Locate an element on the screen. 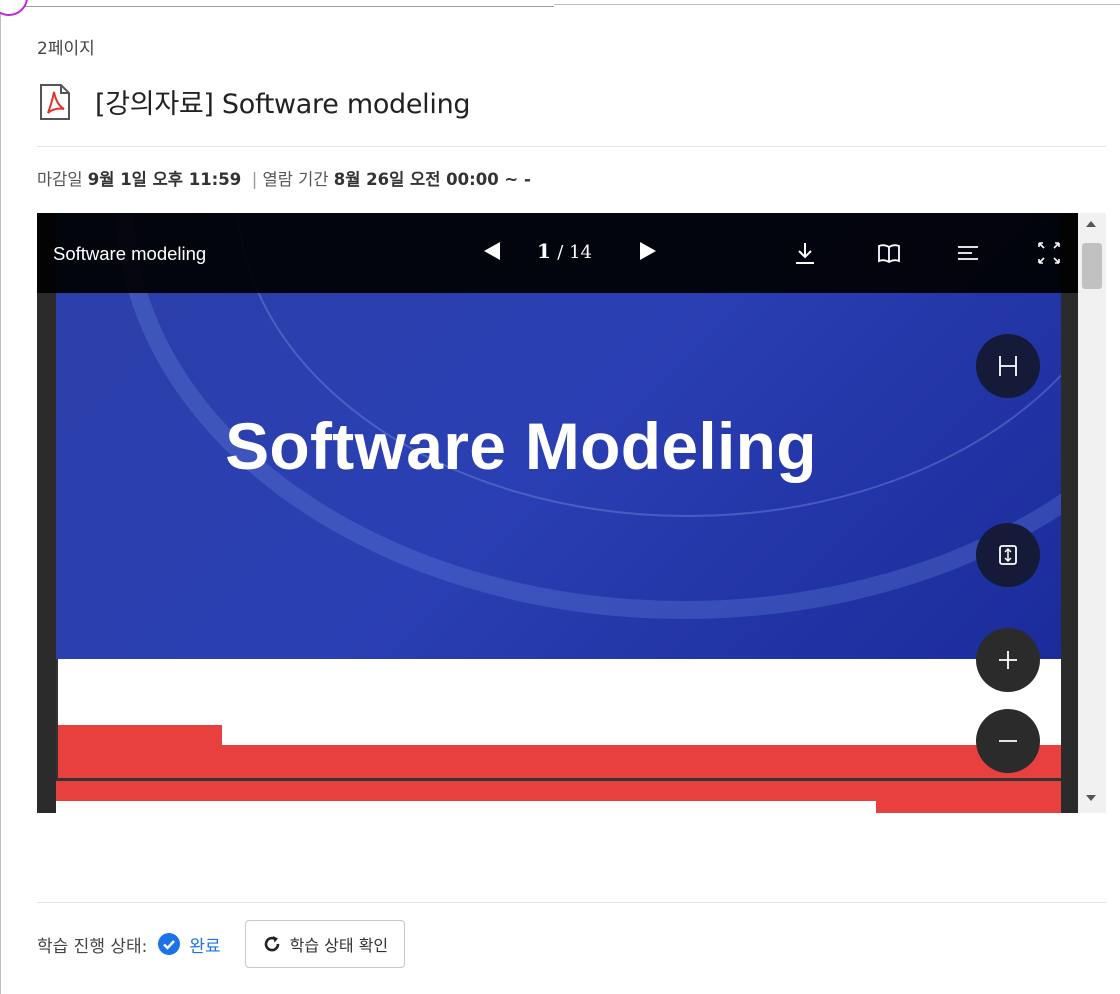  top-divider is located at coordinates (837, 4).